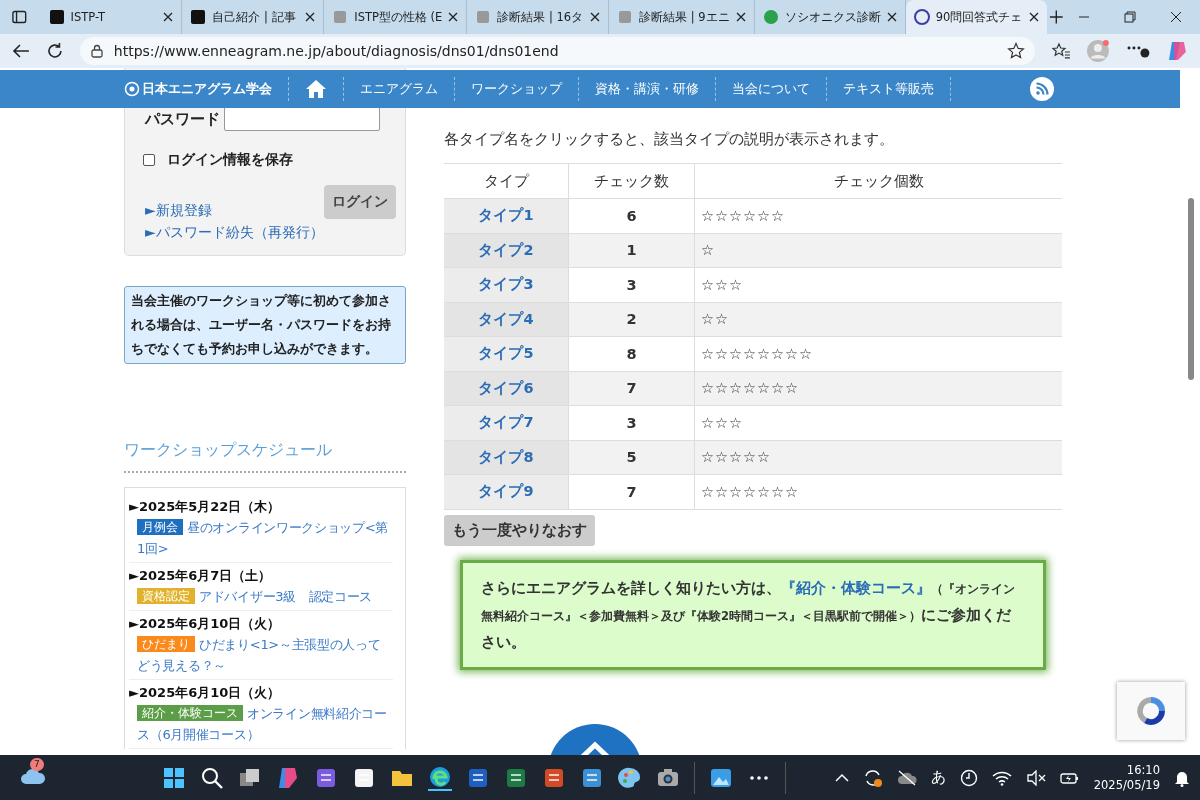 The image size is (1200, 800). What do you see at coordinates (519, 530) in the screenshot?
I see `retry-button: もう一度やりなおす` at bounding box center [519, 530].